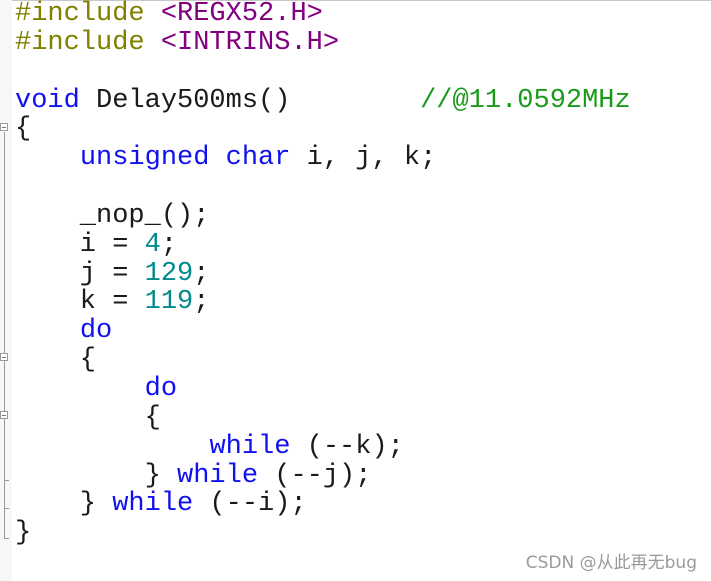  Describe the element at coordinates (323, 504) in the screenshot. I see `code-line: } while (--i);` at that location.